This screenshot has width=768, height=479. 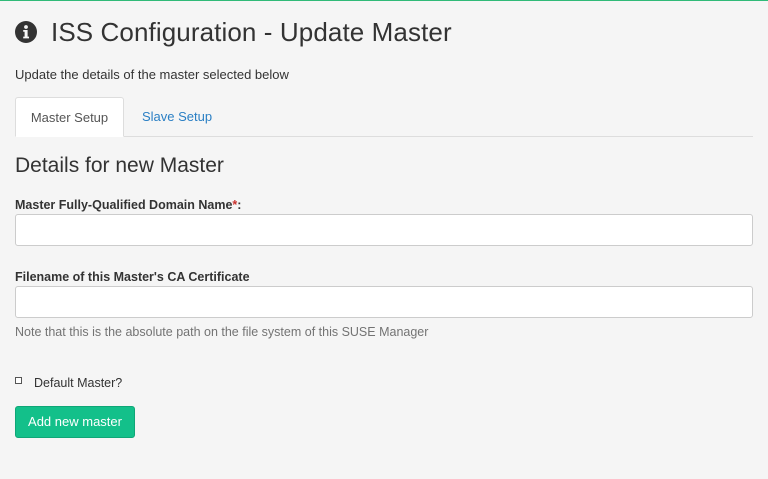 I want to click on page-title: ISS Configuration - Update Master, so click(x=251, y=32).